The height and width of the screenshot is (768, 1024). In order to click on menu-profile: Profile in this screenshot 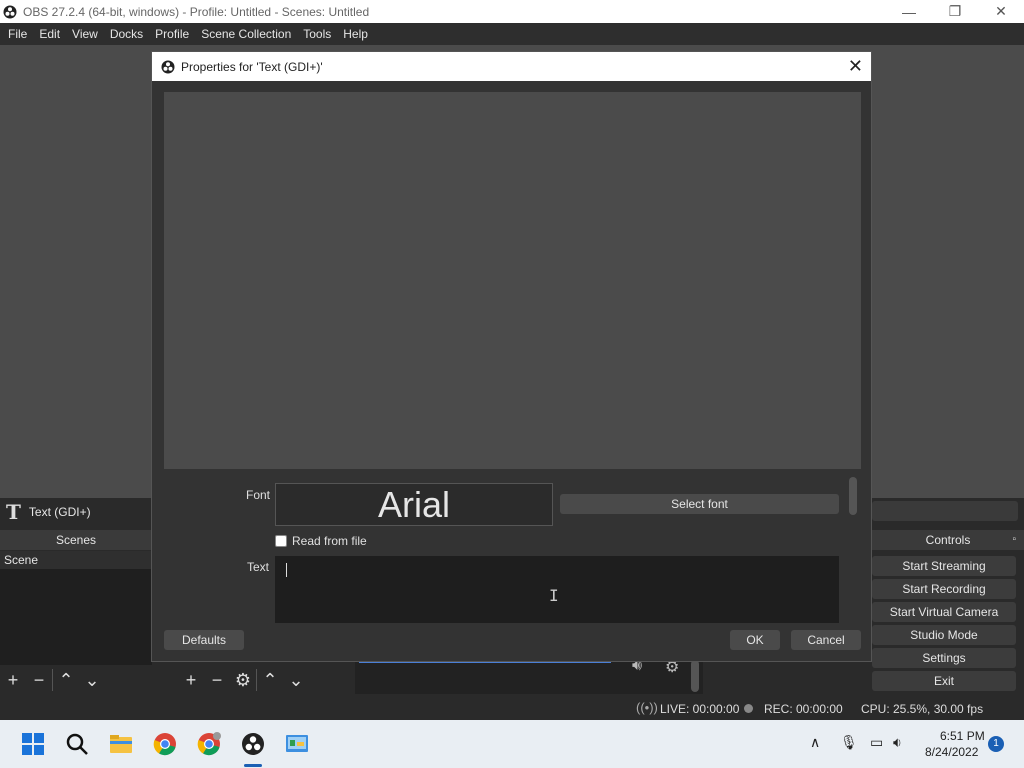, I will do `click(172, 34)`.